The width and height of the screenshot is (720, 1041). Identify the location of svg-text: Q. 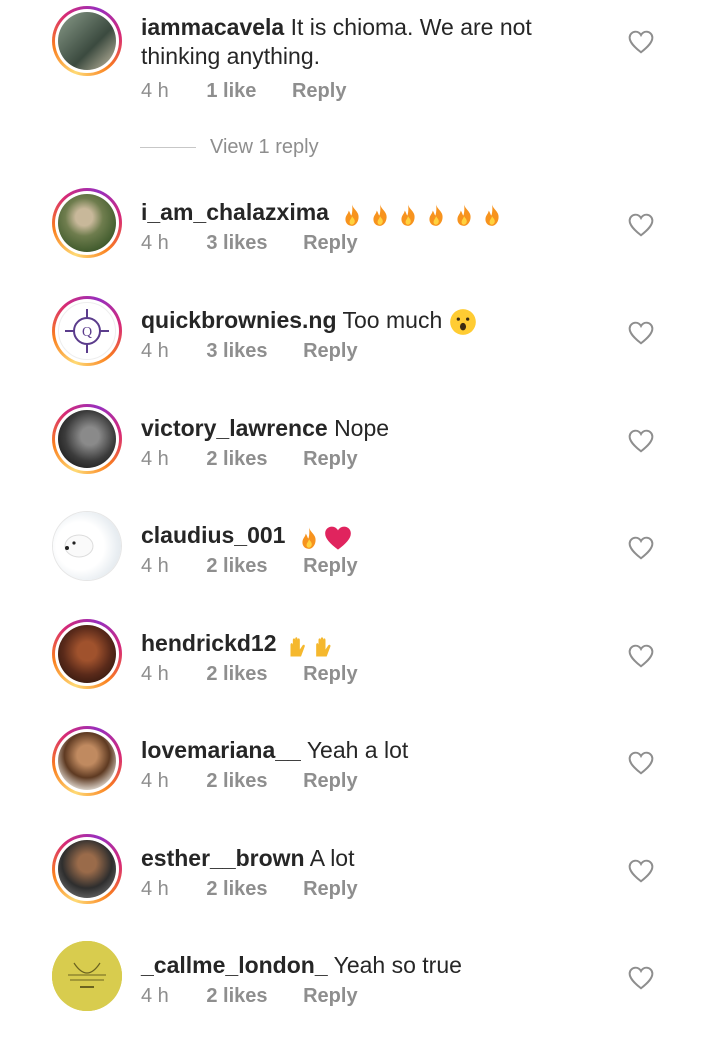
(87, 332).